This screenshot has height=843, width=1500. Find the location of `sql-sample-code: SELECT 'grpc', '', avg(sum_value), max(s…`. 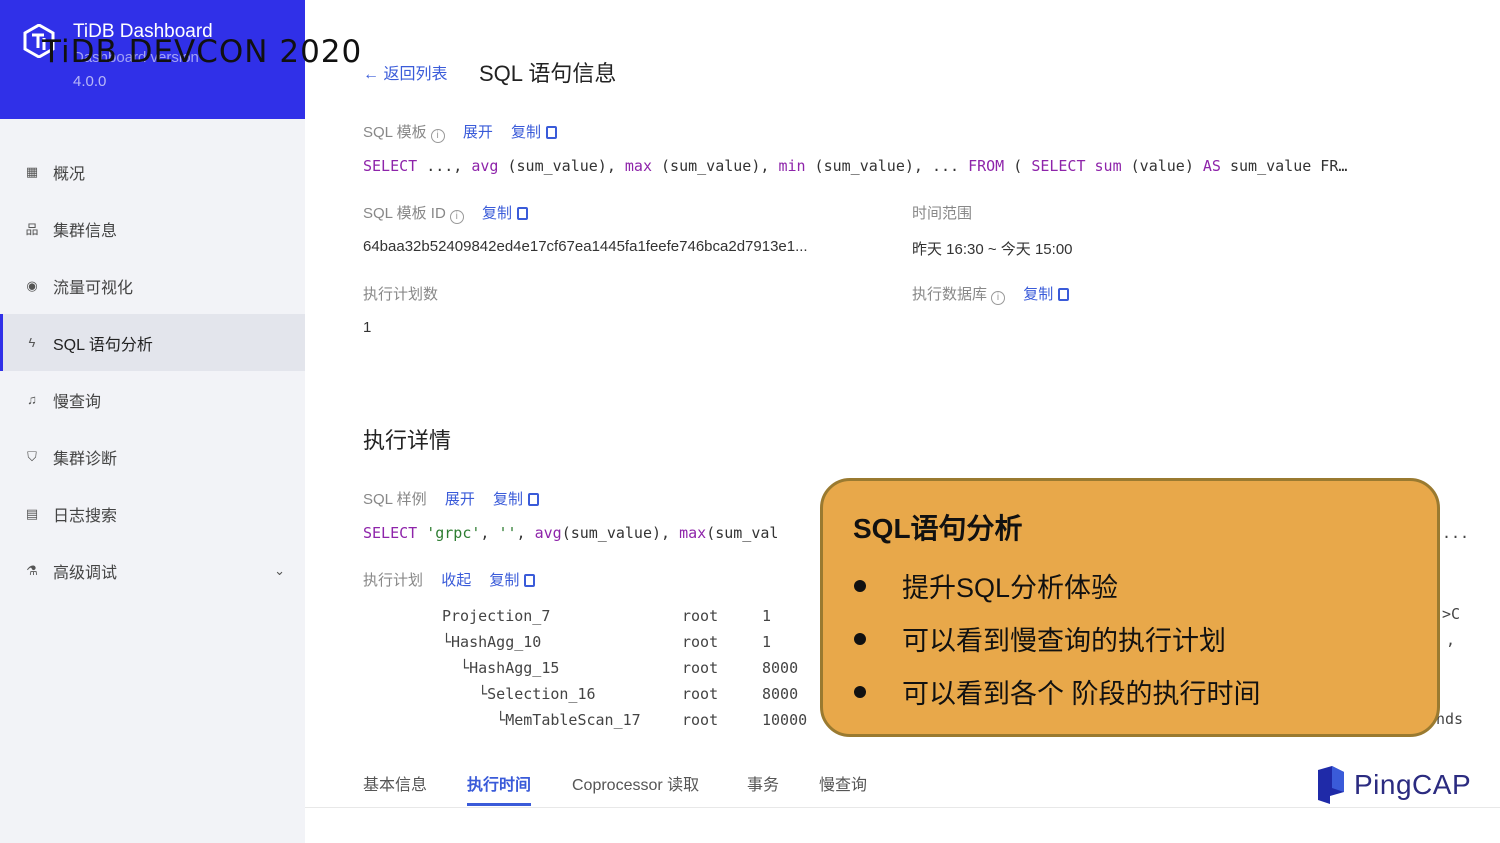

sql-sample-code: SELECT 'grpc', '', avg(sum_value), max(s… is located at coordinates (571, 533).